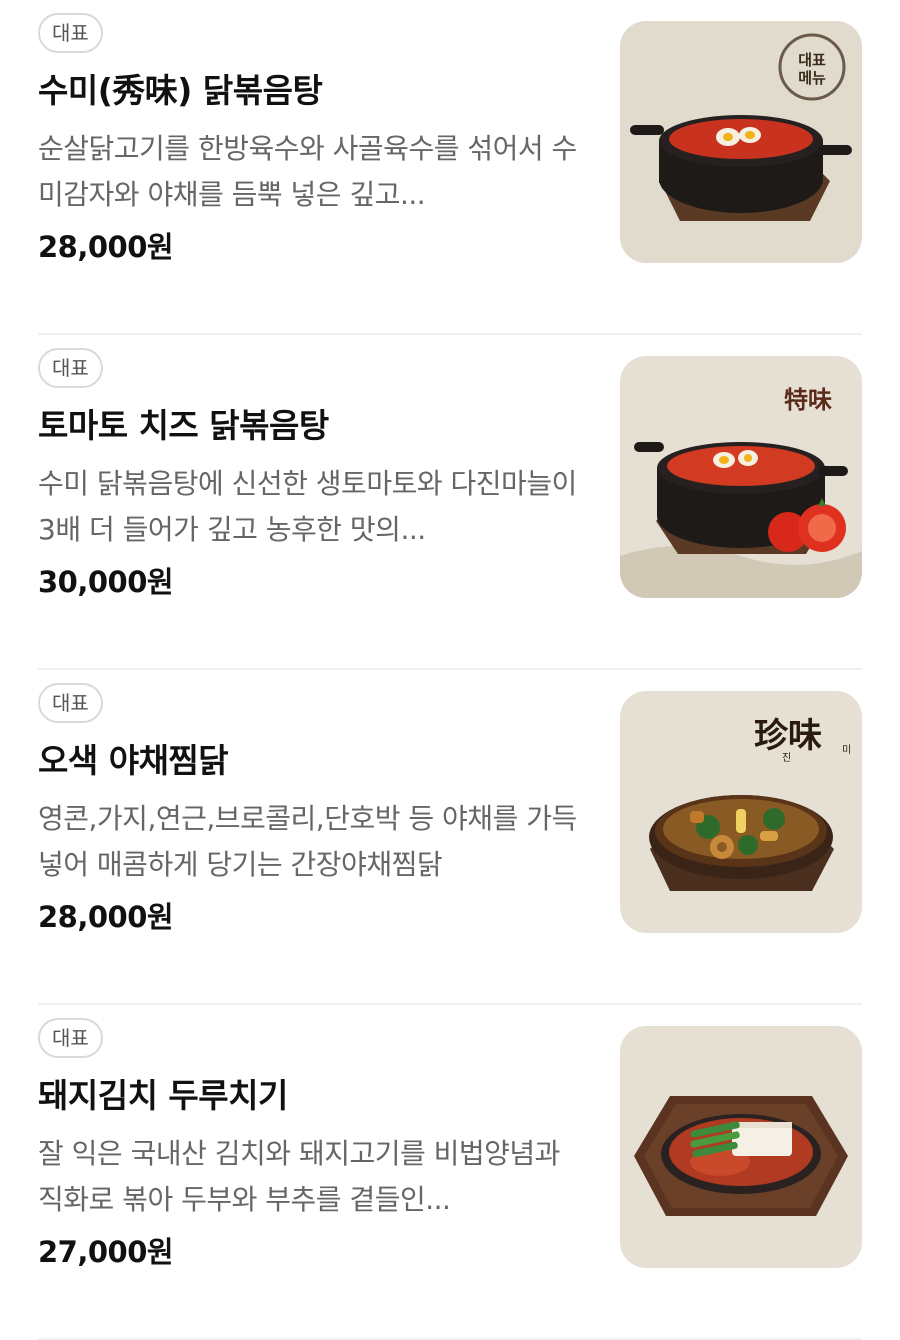 The image size is (900, 1340). What do you see at coordinates (812, 60) in the screenshot?
I see `image-label-line1: 대표` at bounding box center [812, 60].